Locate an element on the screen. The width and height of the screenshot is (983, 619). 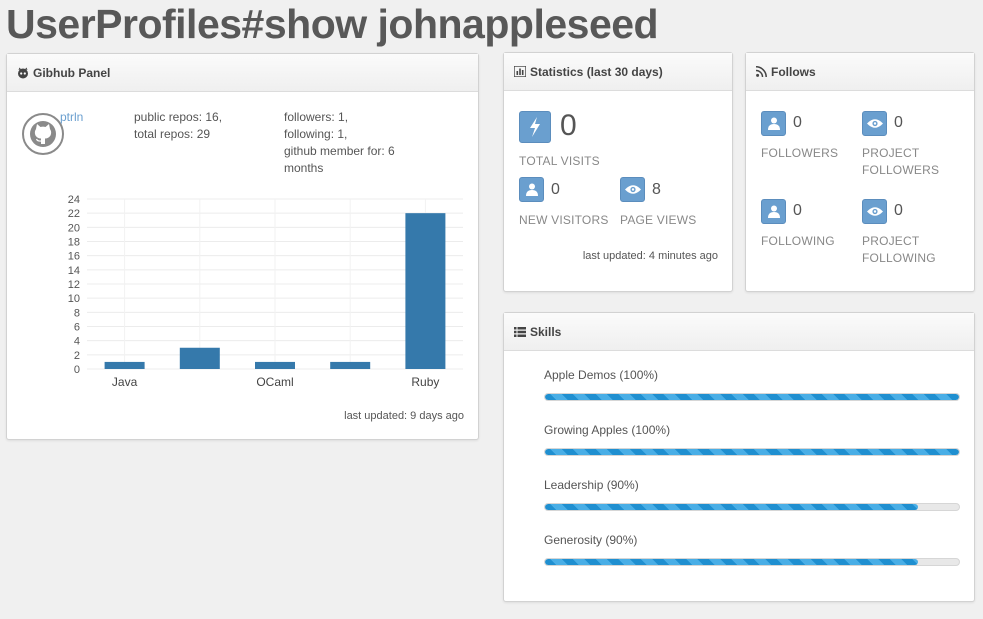
following-icon is located at coordinates (773, 211).